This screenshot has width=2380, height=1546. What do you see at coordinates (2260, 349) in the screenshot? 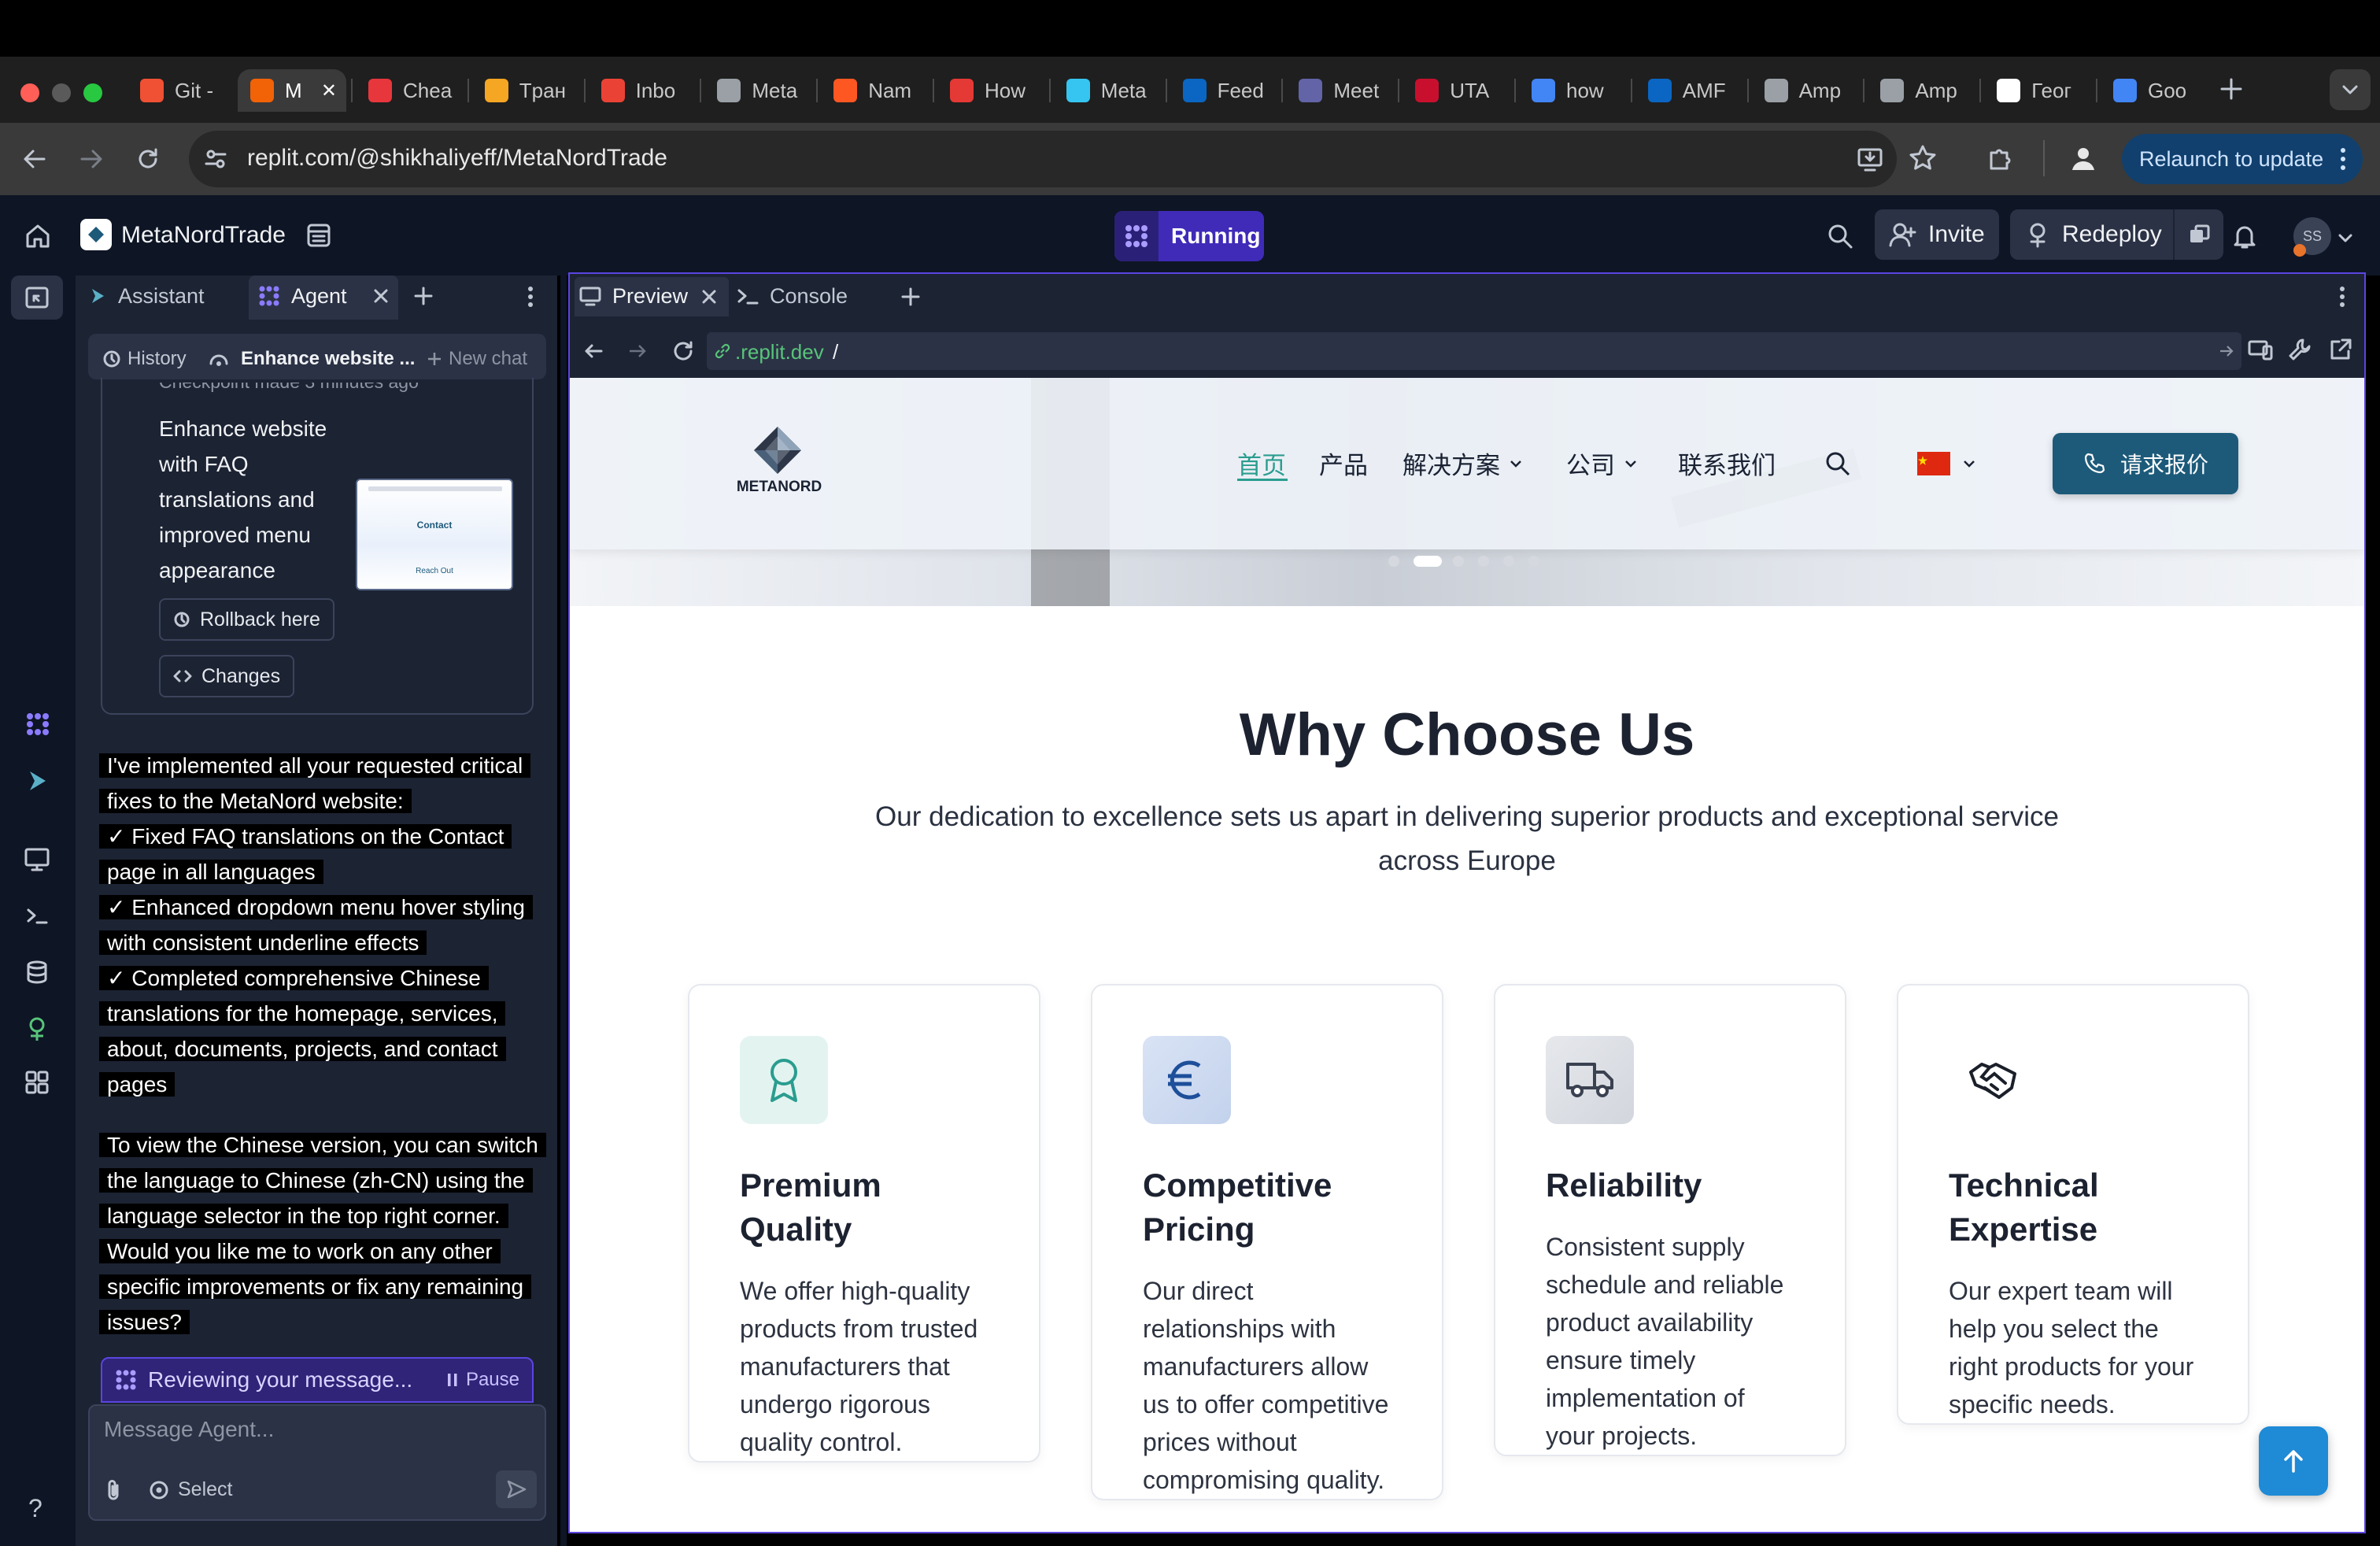
I see `device-preview-icon` at bounding box center [2260, 349].